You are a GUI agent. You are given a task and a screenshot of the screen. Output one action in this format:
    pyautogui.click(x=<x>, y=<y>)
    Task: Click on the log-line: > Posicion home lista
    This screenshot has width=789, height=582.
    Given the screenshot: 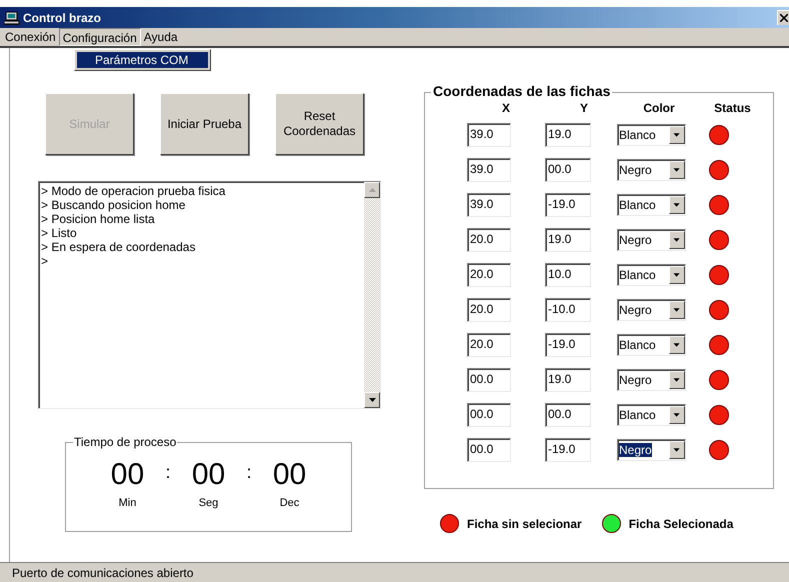 What is the action you would take?
    pyautogui.click(x=98, y=219)
    